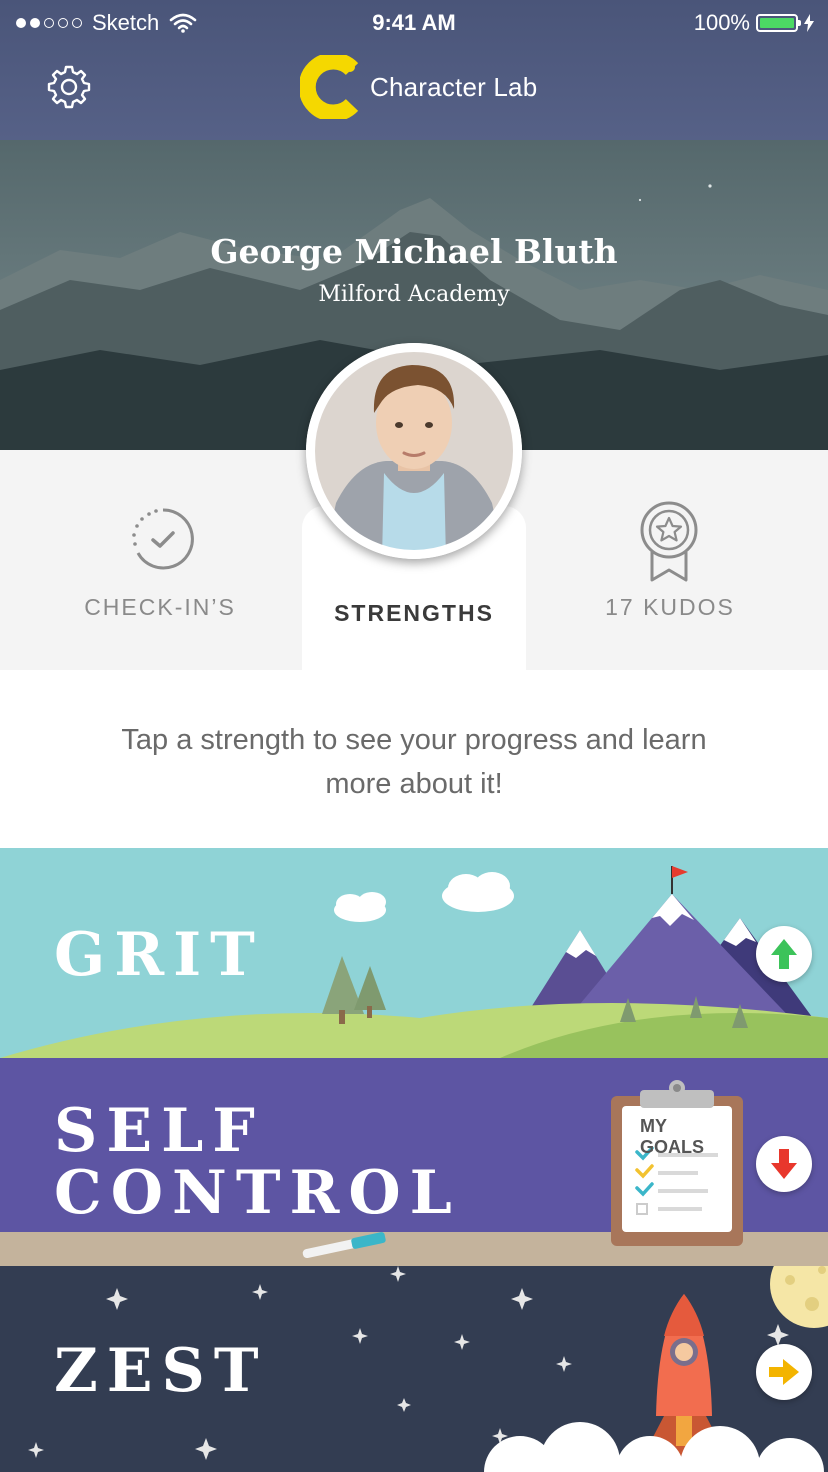 Image resolution: width=828 pixels, height=1472 pixels. What do you see at coordinates (163, 539) in the screenshot?
I see `check-circle-icon` at bounding box center [163, 539].